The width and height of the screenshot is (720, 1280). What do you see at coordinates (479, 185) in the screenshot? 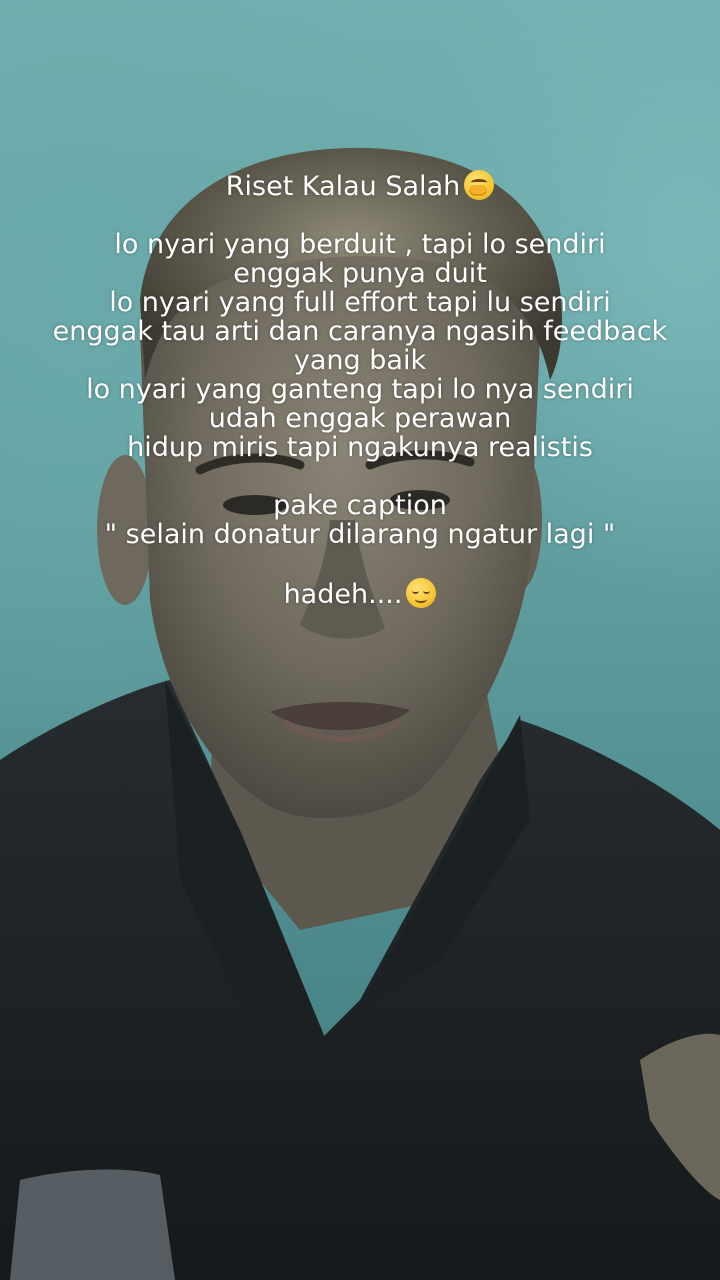
I see `hand-over-mouth-emoji-icon` at bounding box center [479, 185].